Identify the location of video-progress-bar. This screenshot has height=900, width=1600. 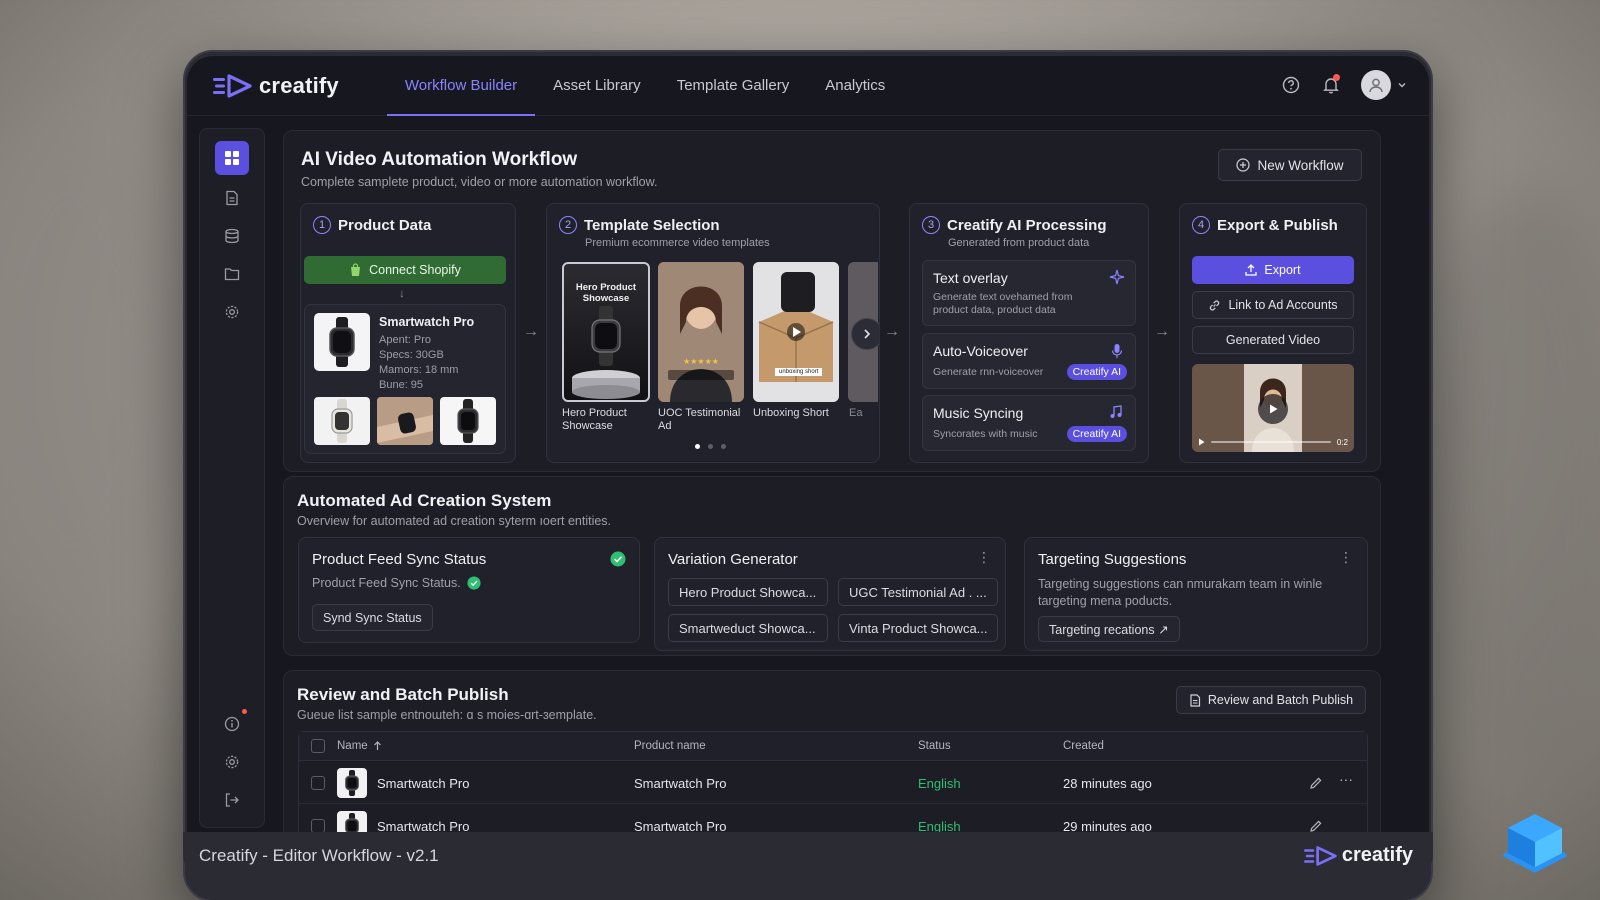
(1271, 442).